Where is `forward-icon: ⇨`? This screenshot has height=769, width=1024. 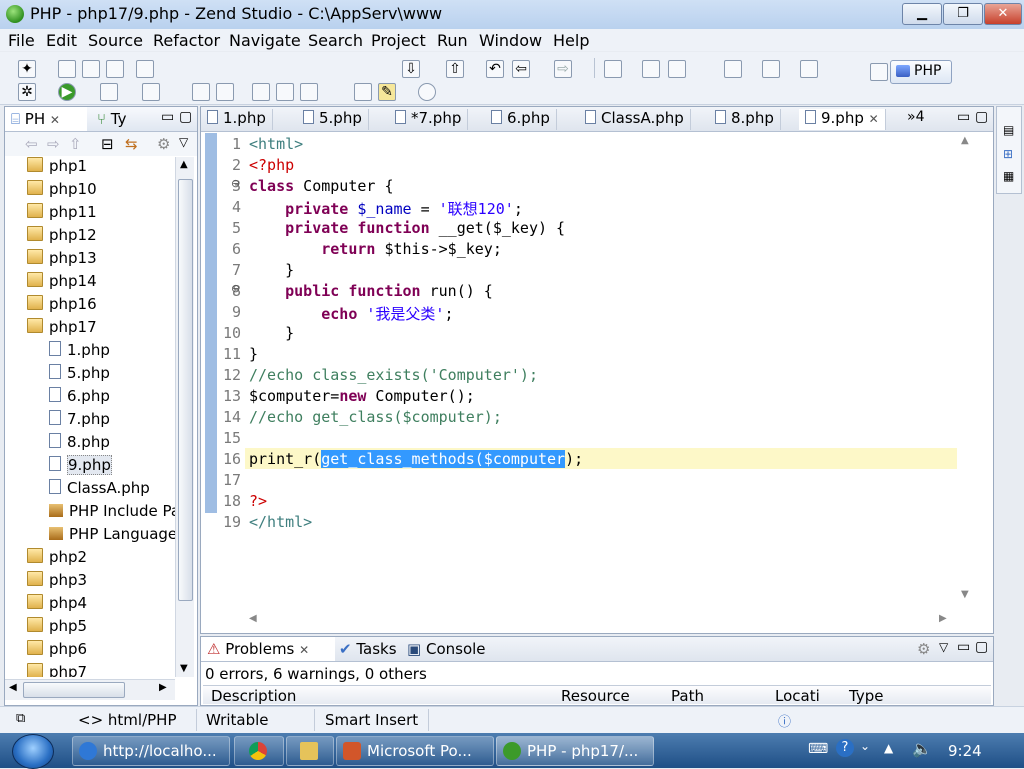
forward-icon: ⇨ is located at coordinates (563, 69).